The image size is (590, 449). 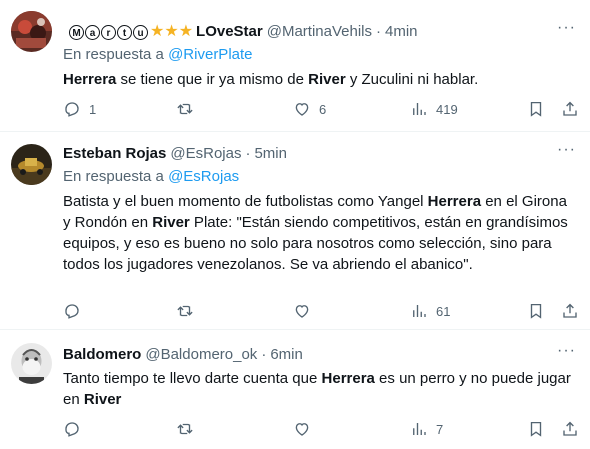 I want to click on timestamp: 4min, so click(x=401, y=32).